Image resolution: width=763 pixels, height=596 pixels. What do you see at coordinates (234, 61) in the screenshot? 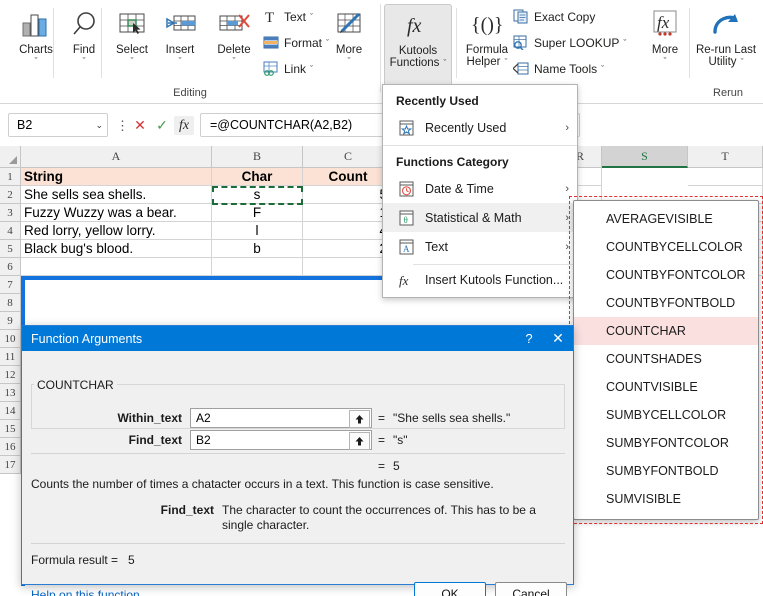
I see `delete-chevron-icon: ˇ` at bounding box center [234, 61].